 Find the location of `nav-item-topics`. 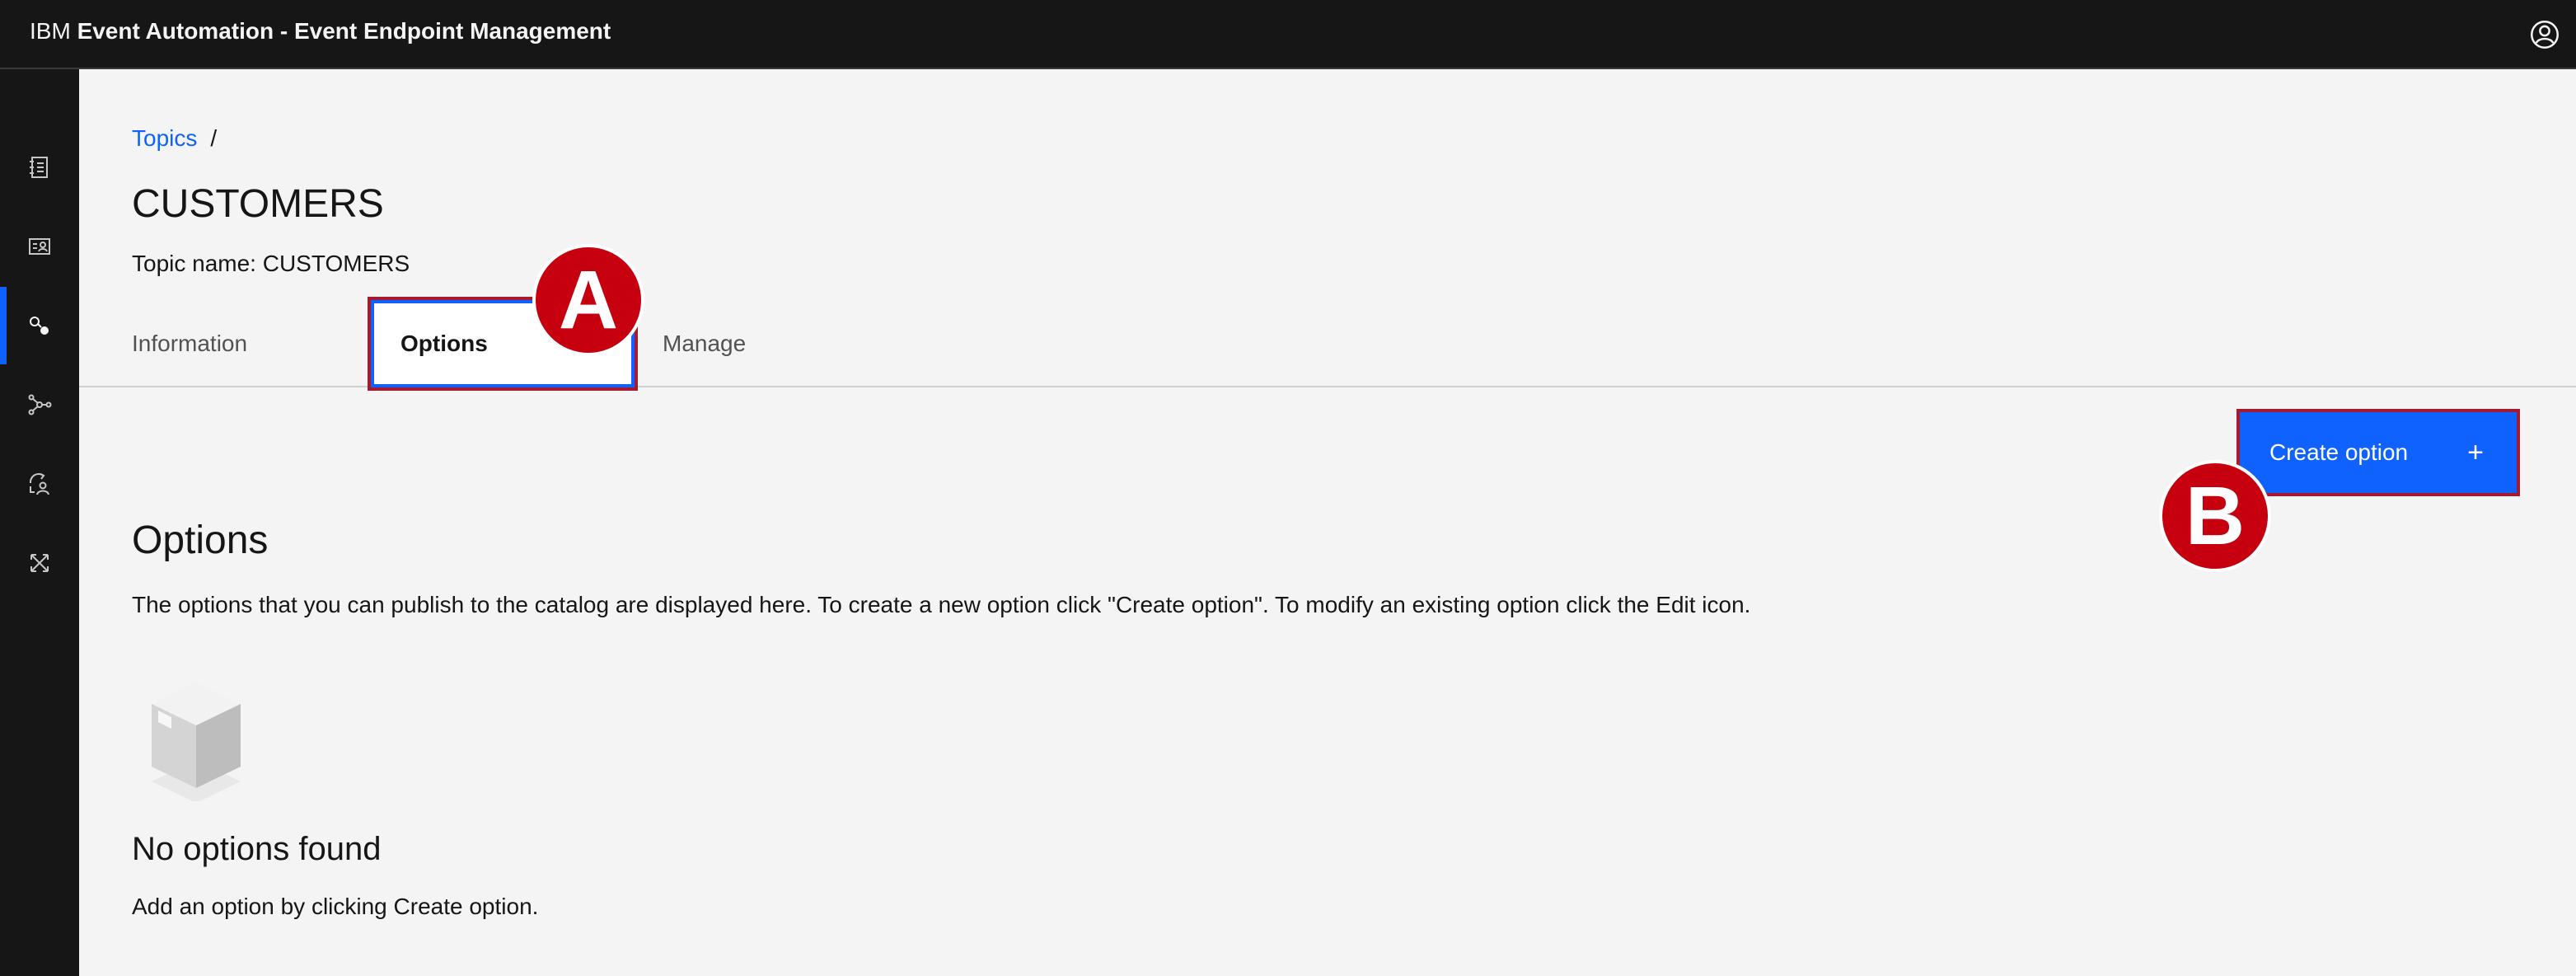

nav-item-topics is located at coordinates (39, 325).